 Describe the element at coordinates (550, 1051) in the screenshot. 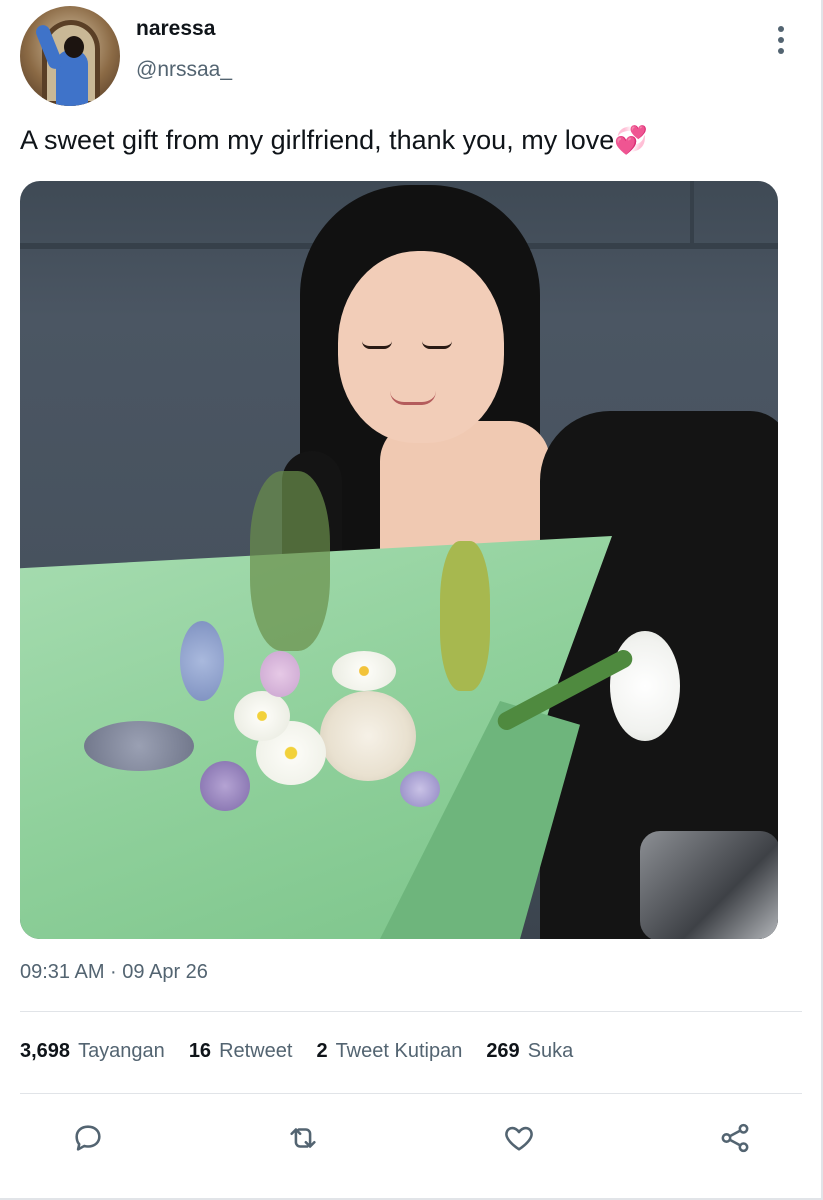

I see `likes-label: Suka` at that location.